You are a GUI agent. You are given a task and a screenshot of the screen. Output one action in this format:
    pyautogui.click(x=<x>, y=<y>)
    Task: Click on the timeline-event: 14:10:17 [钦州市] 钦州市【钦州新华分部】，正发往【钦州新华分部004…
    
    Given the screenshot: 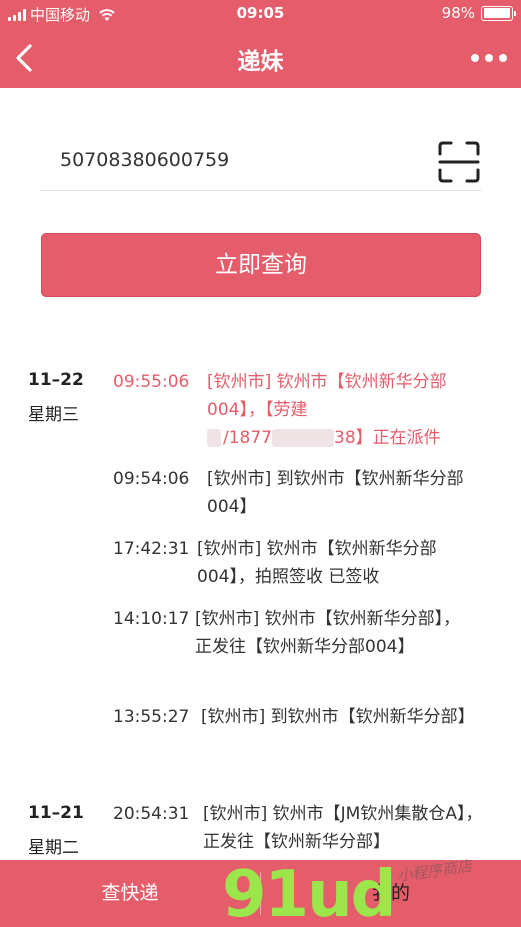 What is the action you would take?
    pyautogui.click(x=303, y=648)
    